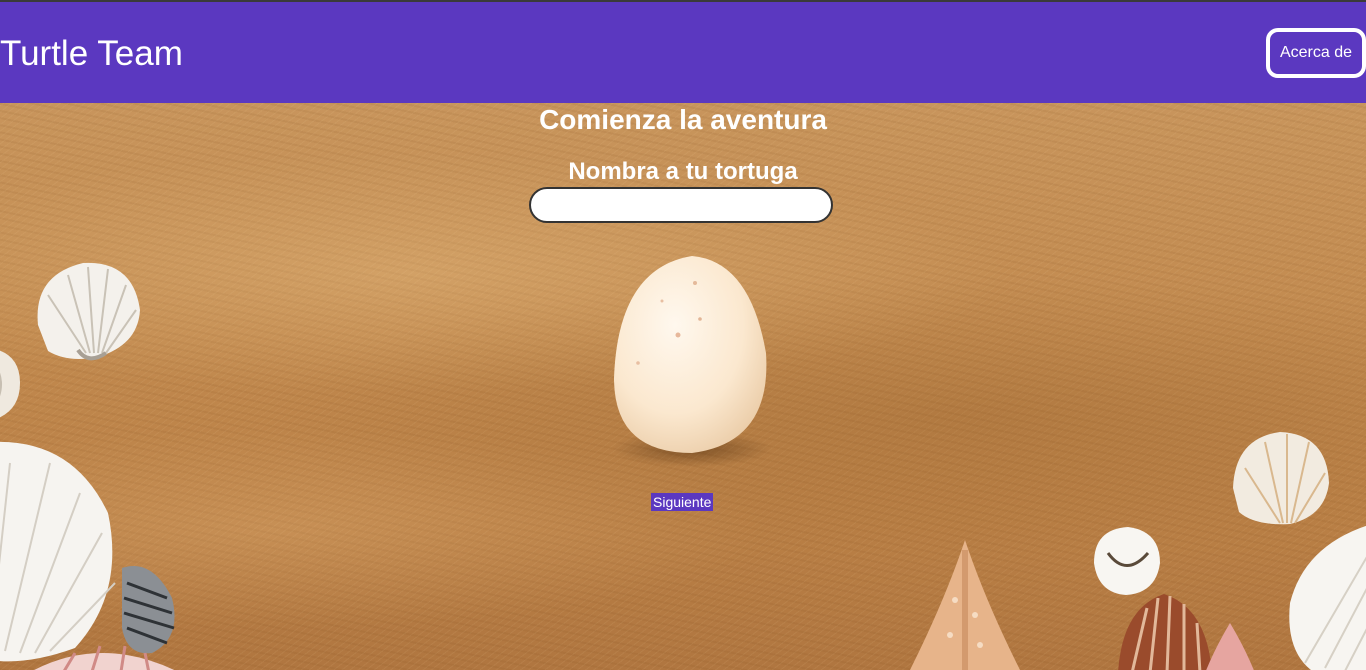  Describe the element at coordinates (91, 54) in the screenshot. I see `brand-title: Turtle Team` at that location.